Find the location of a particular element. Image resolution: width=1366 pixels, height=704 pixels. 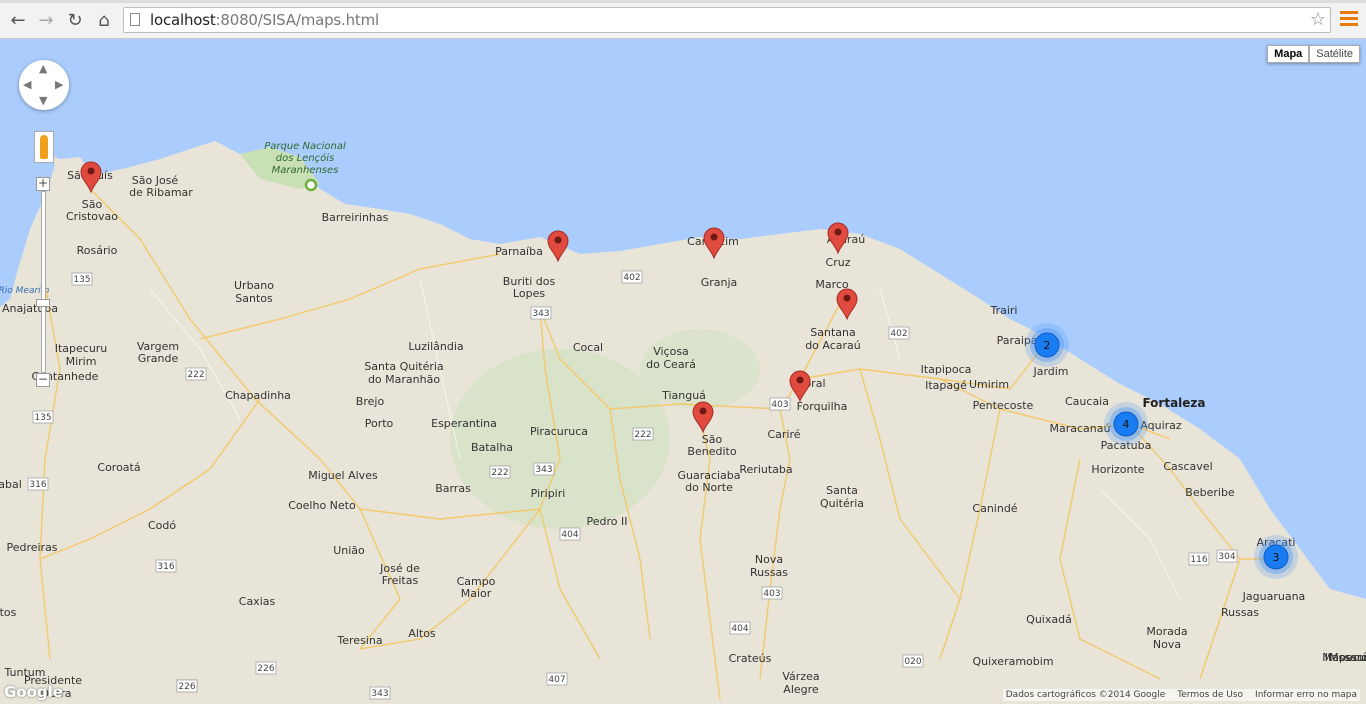

google-logo: Google is located at coordinates (33, 692).